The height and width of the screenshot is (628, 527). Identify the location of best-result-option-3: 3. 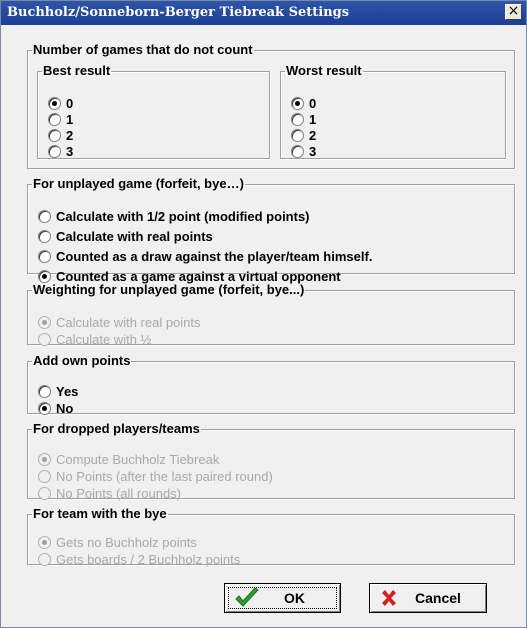
(60, 151).